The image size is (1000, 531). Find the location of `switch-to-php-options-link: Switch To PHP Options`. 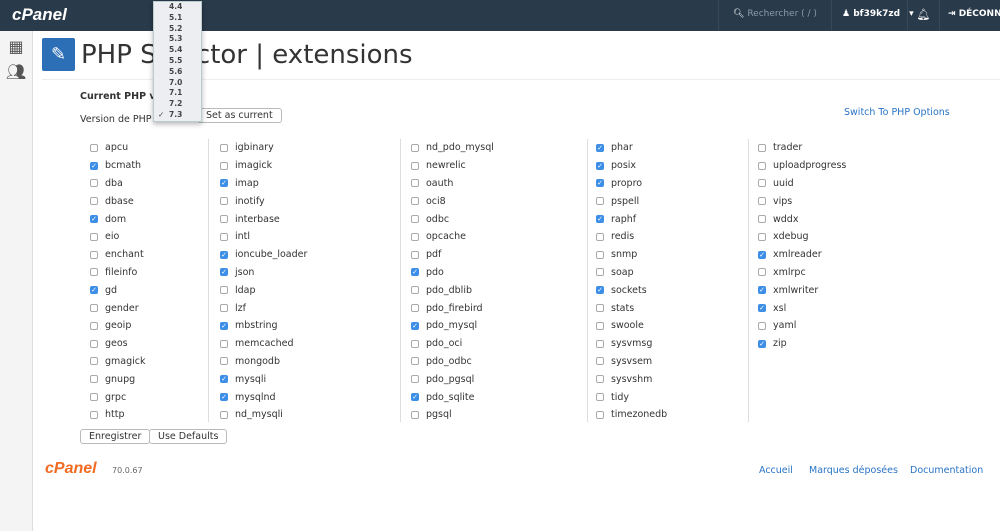

switch-to-php-options-link: Switch To PHP Options is located at coordinates (897, 112).